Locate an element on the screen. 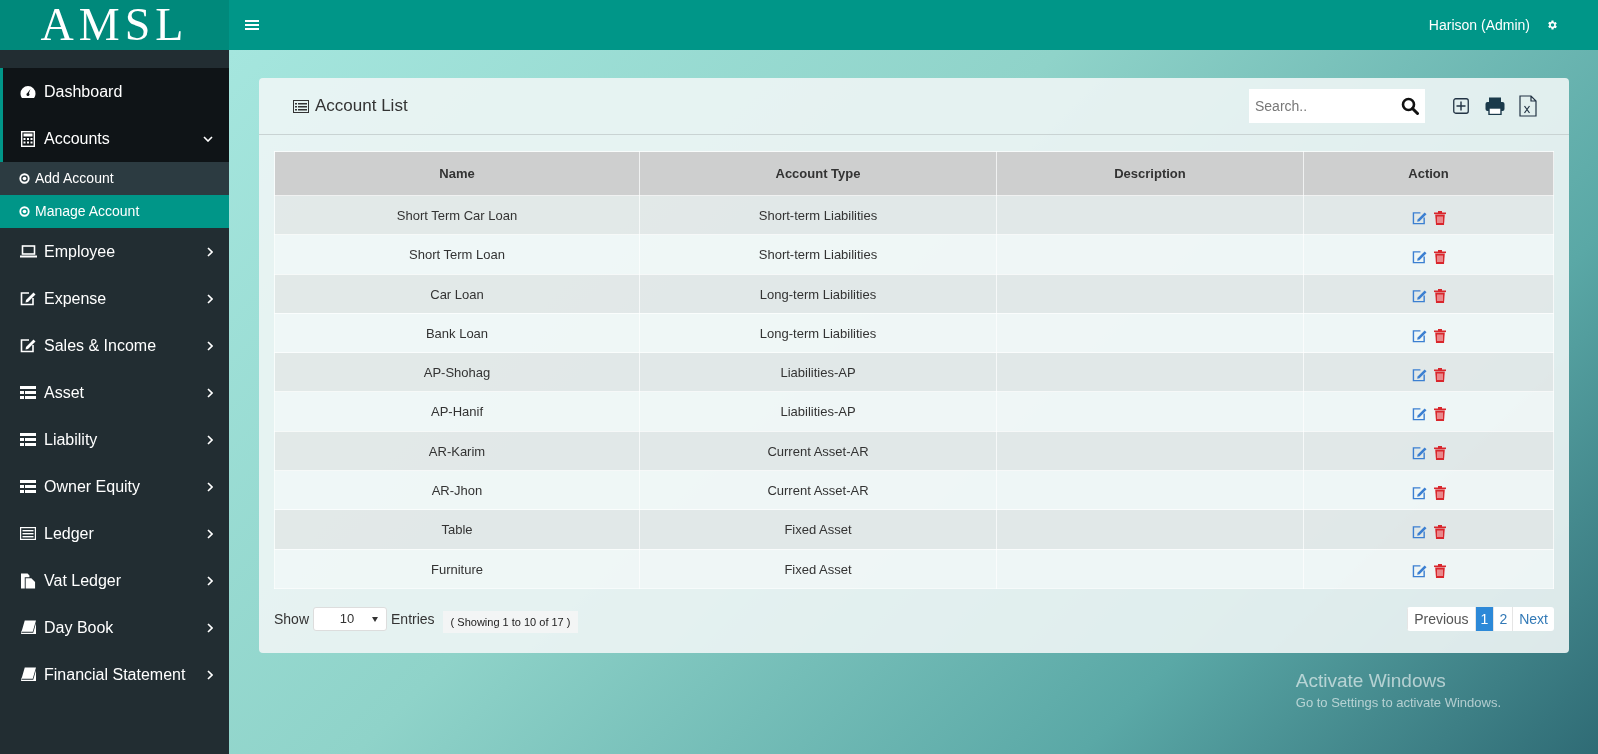 This screenshot has height=754, width=1598. settings-icon is located at coordinates (1552, 25).